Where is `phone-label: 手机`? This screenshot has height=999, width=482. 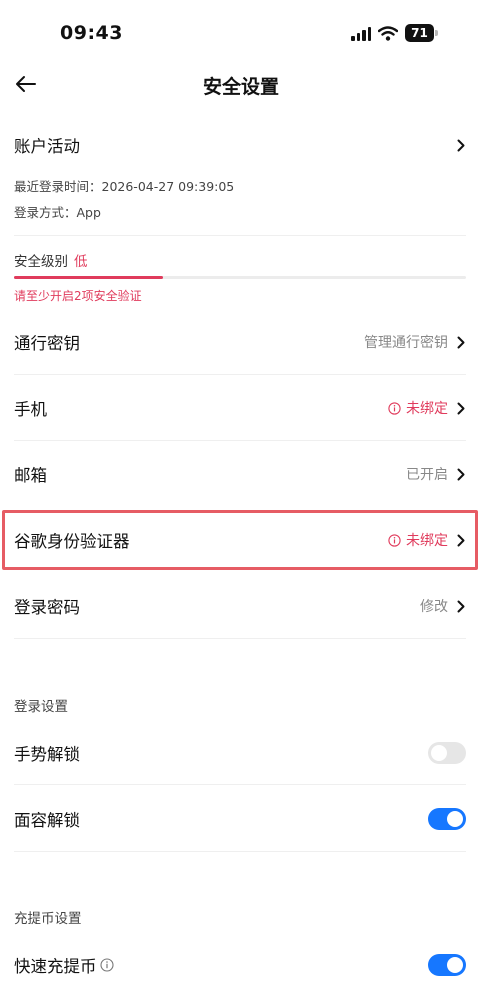 phone-label: 手机 is located at coordinates (30, 409).